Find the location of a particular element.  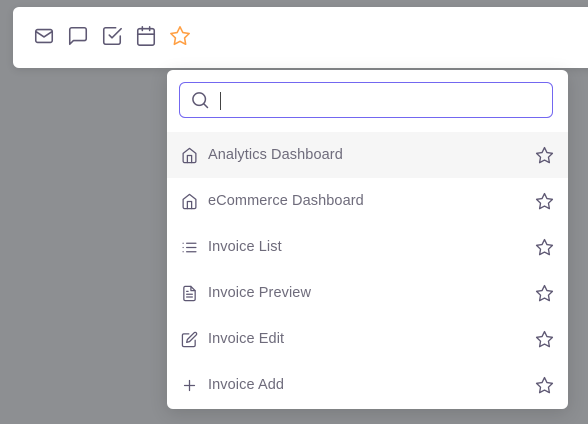

text-cursor is located at coordinates (220, 101).